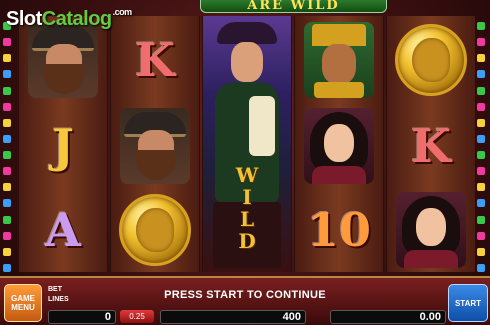 The height and width of the screenshot is (325, 490). I want to click on symbol-pirate, so click(155, 146).